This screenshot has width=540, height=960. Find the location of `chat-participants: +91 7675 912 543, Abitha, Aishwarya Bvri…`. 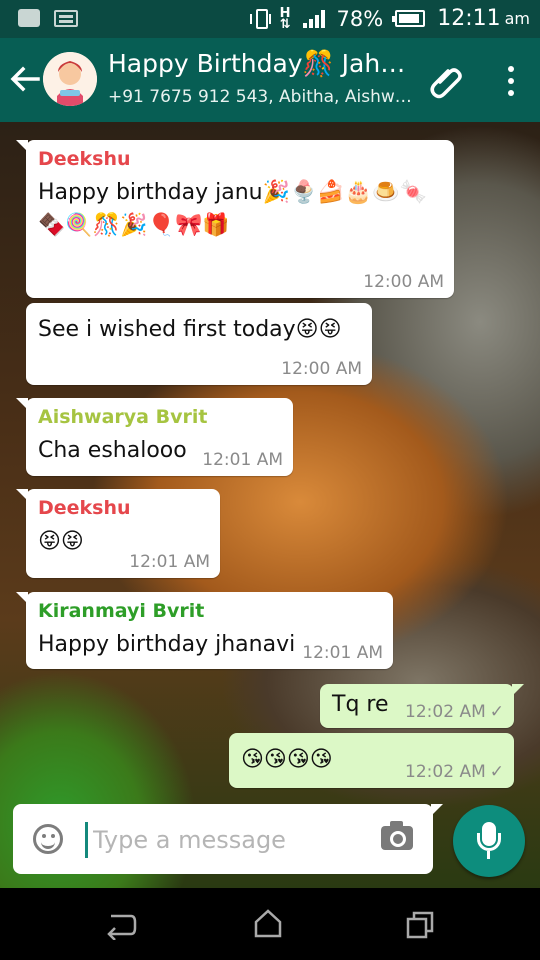

chat-participants: +91 7675 912 543, Abitha, Aishwarya Bvri… is located at coordinates (260, 97).